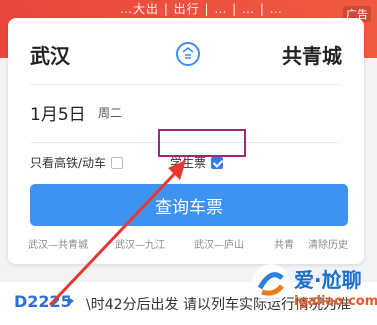 Image resolution: width=377 pixels, height=325 pixels. Describe the element at coordinates (68, 163) in the screenshot. I see `high-speed-label: 只看高铁/动车` at that location.